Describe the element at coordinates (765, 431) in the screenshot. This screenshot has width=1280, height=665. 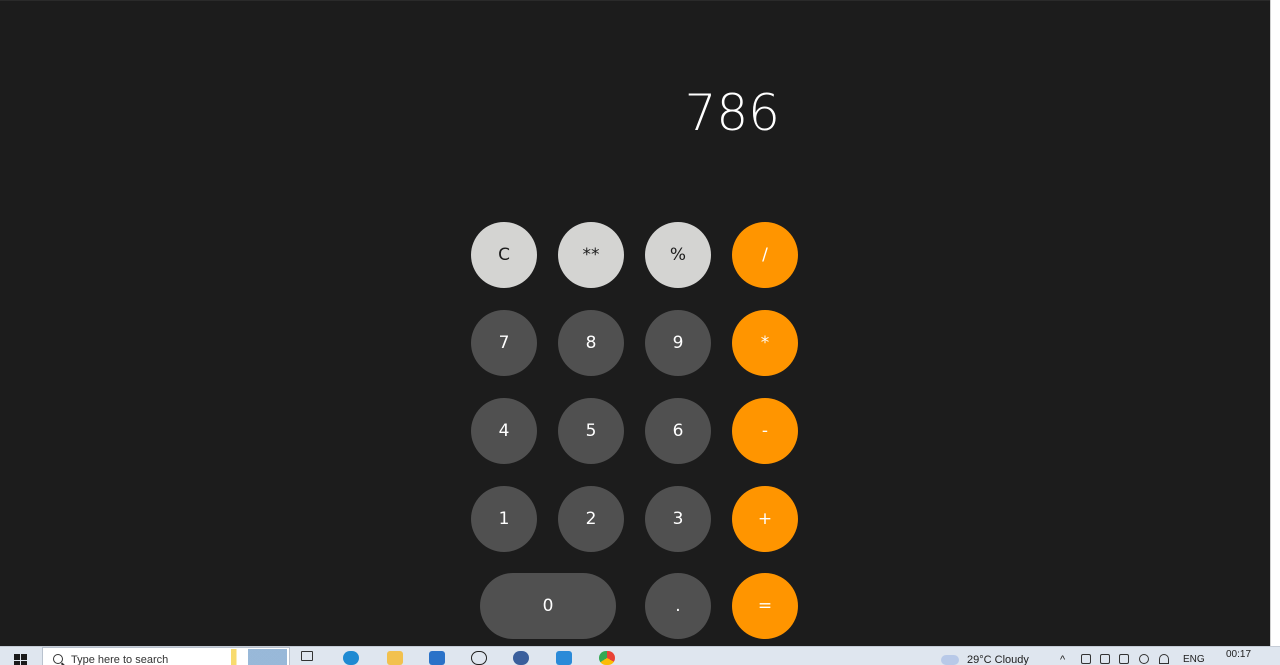
I see `subtract-button: -` at that location.